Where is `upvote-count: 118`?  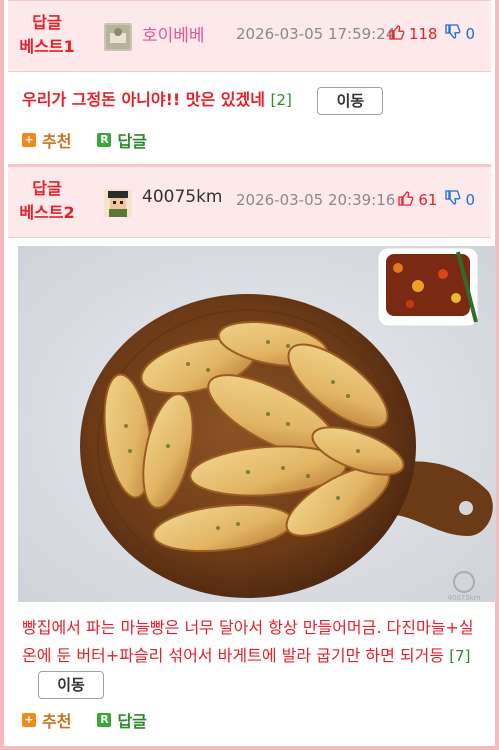
upvote-count: 118 is located at coordinates (423, 34).